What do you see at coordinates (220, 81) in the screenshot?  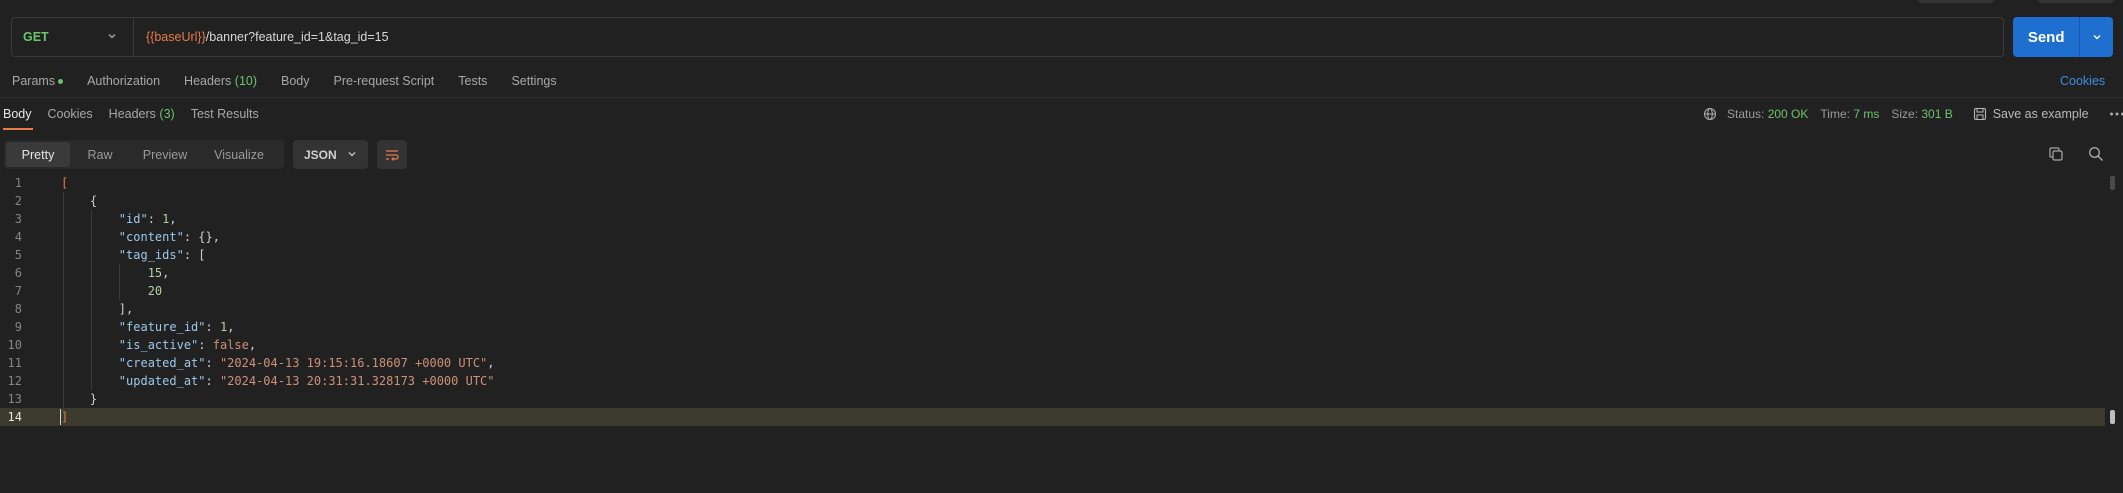 I see `tab-headers: Headers (10)` at bounding box center [220, 81].